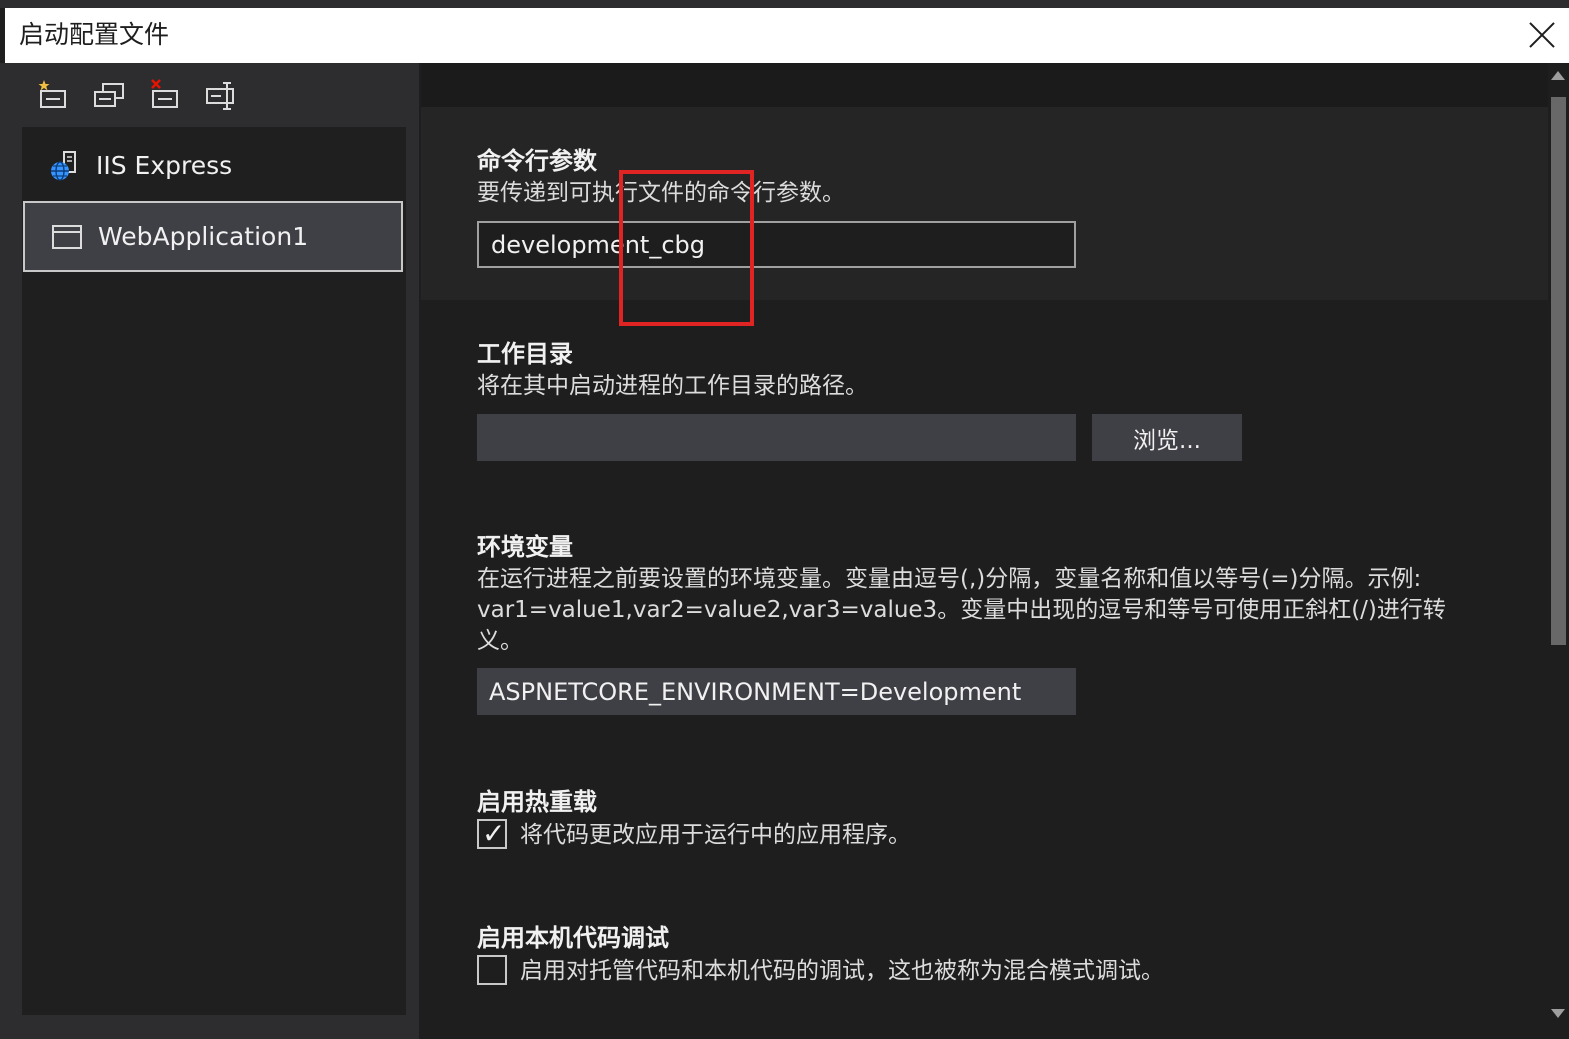 The height and width of the screenshot is (1039, 1569). What do you see at coordinates (776, 244) in the screenshot?
I see `cmdargs-input` at bounding box center [776, 244].